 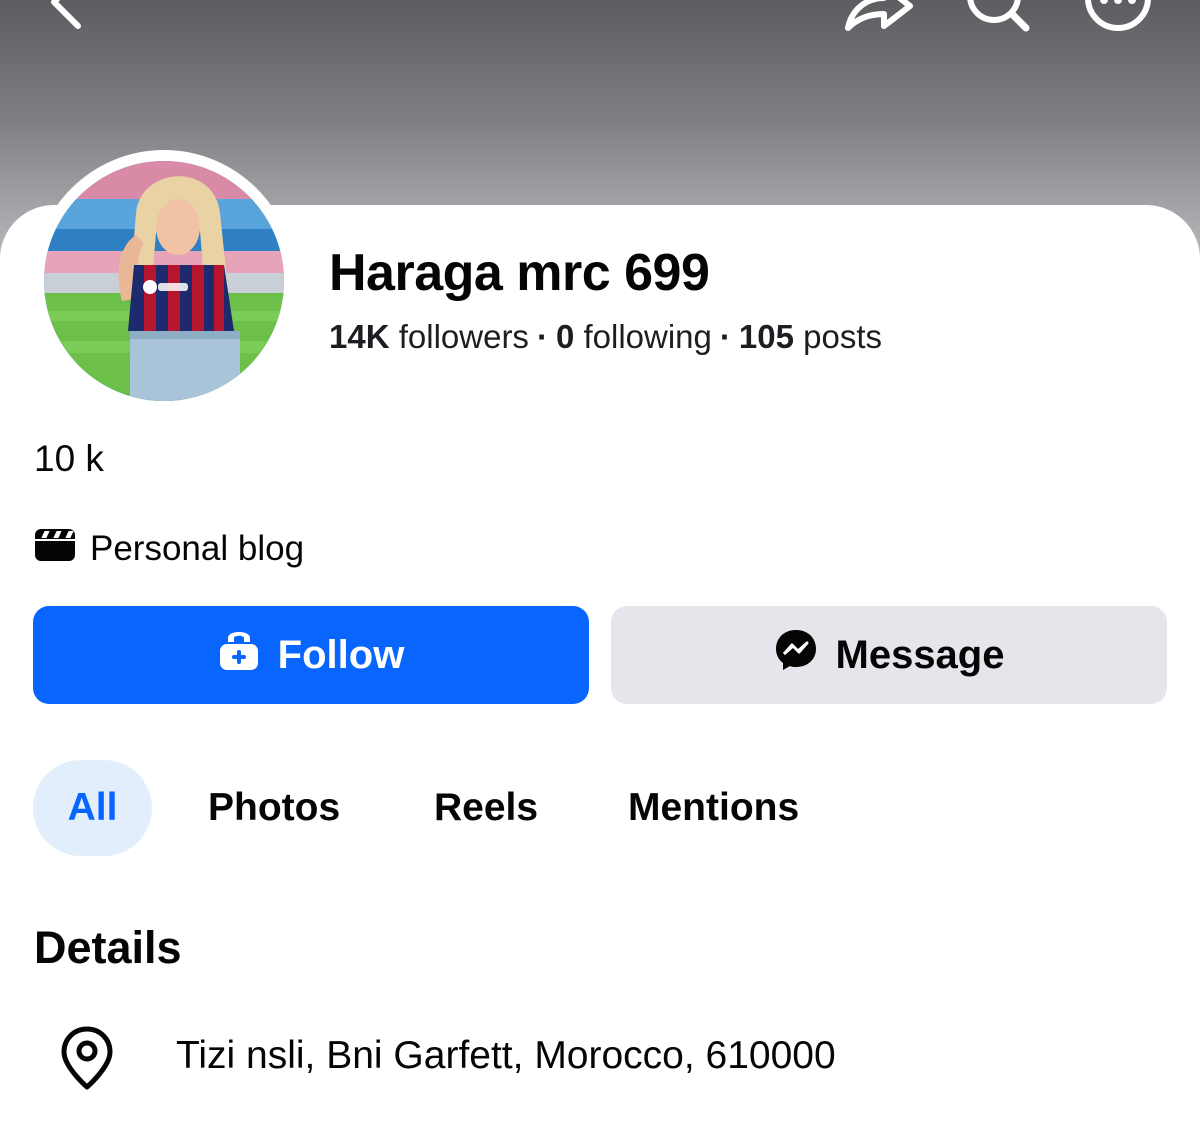 What do you see at coordinates (1120, 19) in the screenshot?
I see `more-options-icon` at bounding box center [1120, 19].